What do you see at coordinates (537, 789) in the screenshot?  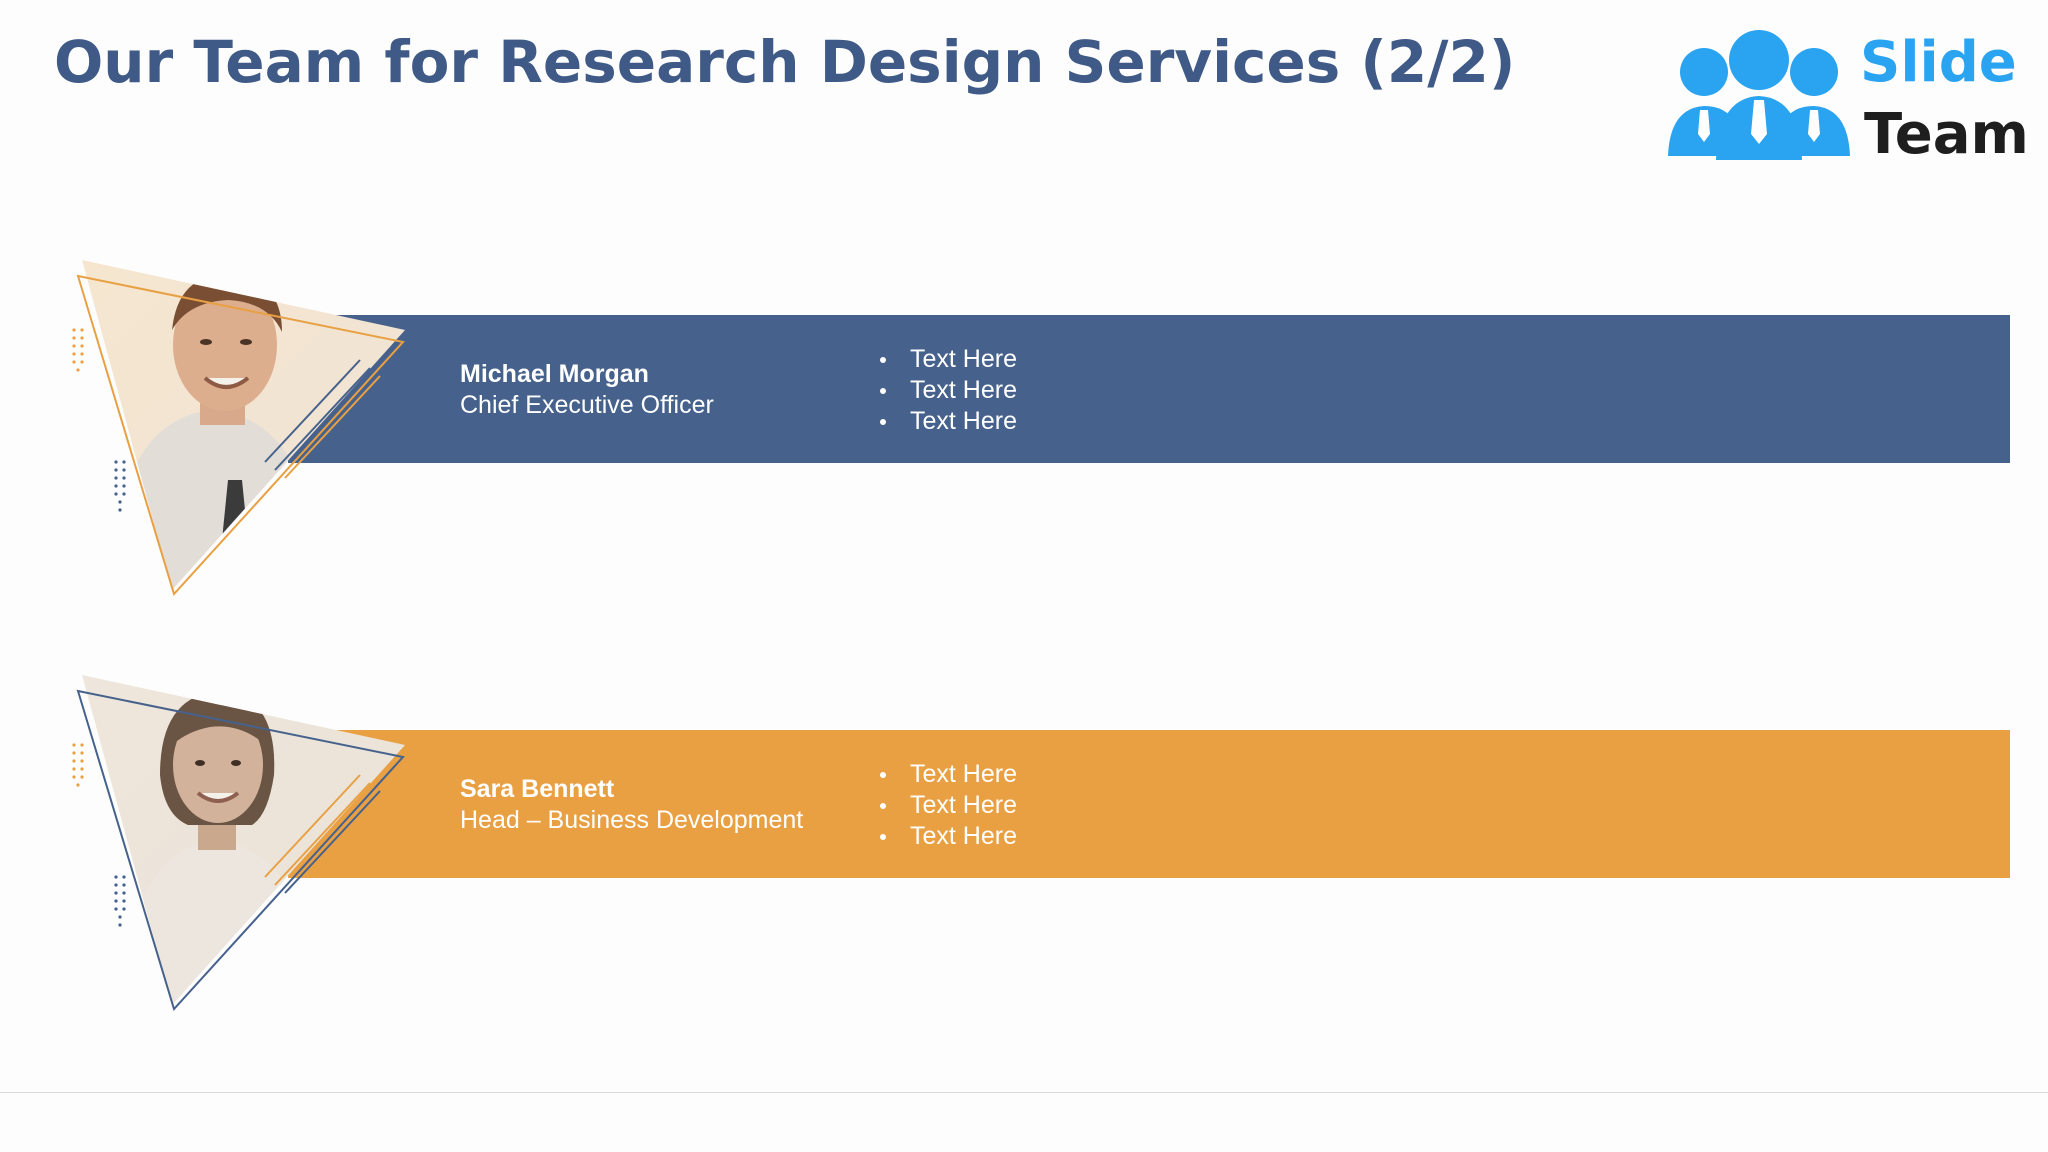 I see `member-name: Sara Bennett` at bounding box center [537, 789].